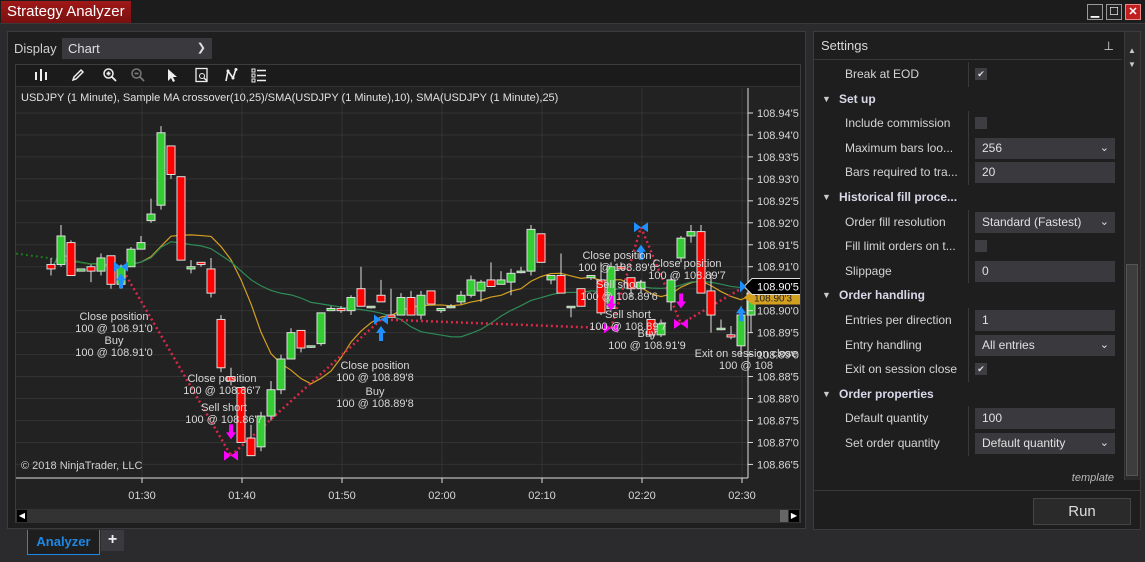  What do you see at coordinates (1045, 419) in the screenshot?
I see `property-input: 100` at bounding box center [1045, 419].